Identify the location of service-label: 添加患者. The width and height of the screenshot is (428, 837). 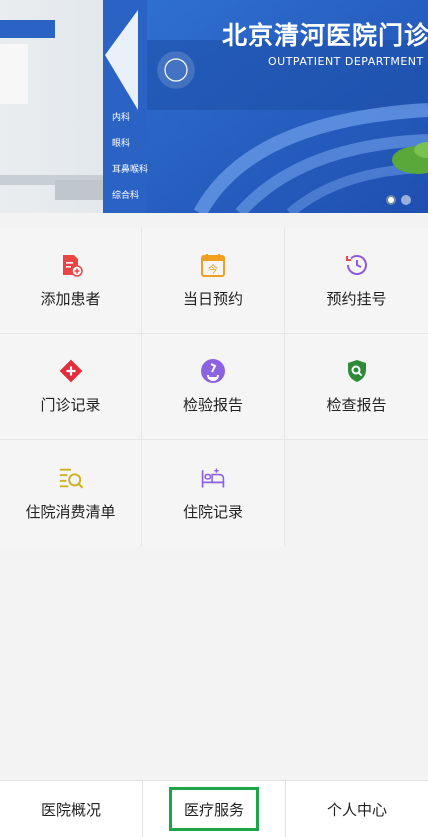
(70, 299).